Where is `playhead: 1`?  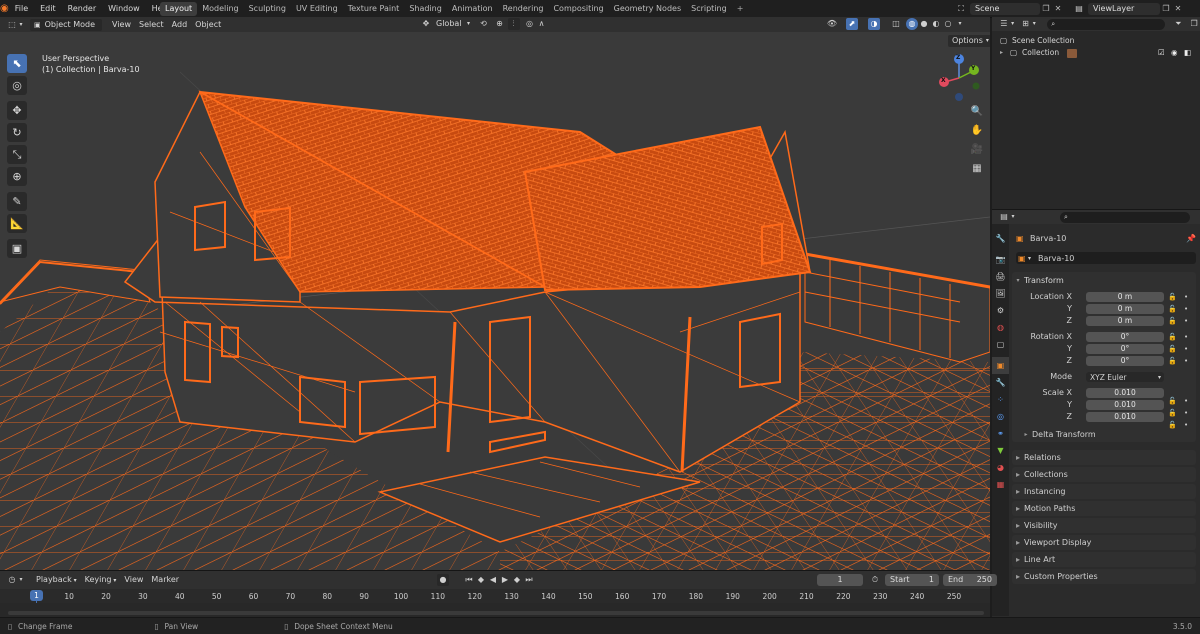 playhead: 1 is located at coordinates (36, 595).